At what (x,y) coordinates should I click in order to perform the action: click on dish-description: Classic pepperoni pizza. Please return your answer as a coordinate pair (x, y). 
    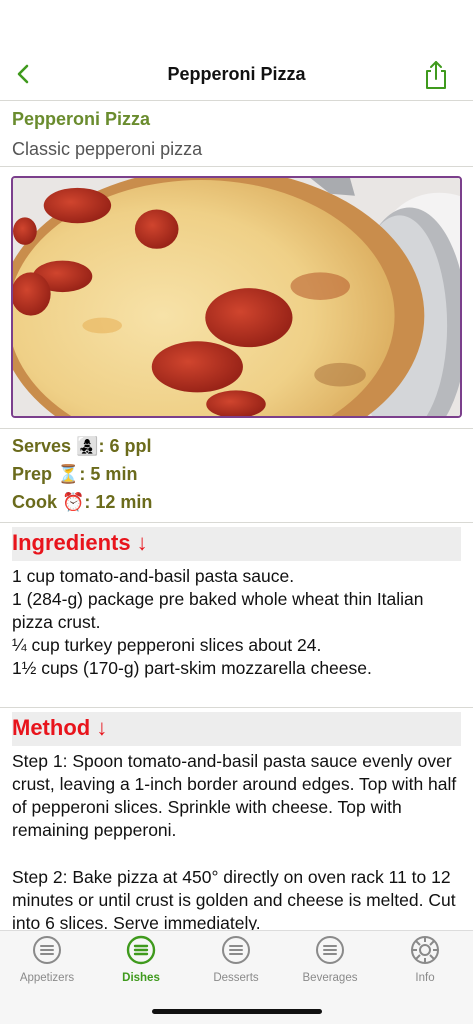
    Looking at the image, I should click on (107, 149).